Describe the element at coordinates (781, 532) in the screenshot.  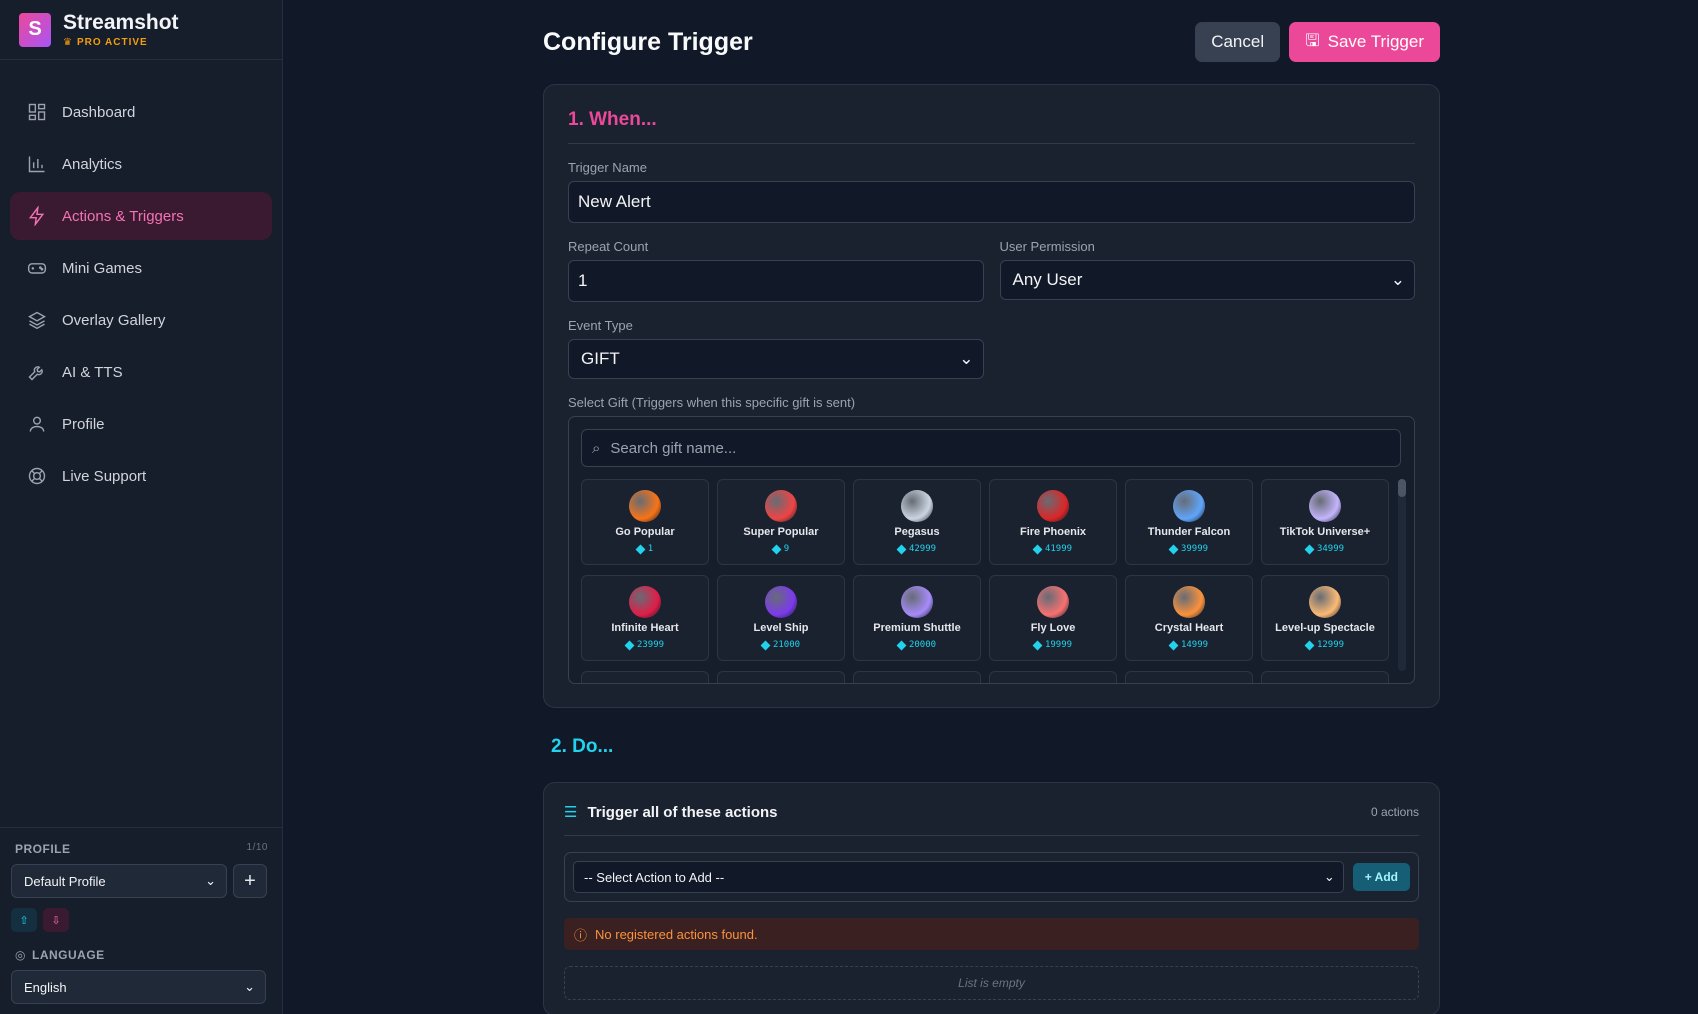
I see `gift-name: Super Popular` at that location.